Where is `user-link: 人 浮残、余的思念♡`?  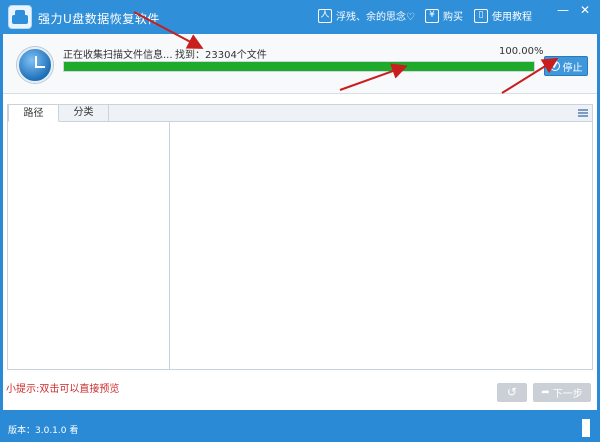 user-link: 人 浮残、余的思念♡ is located at coordinates (366, 15).